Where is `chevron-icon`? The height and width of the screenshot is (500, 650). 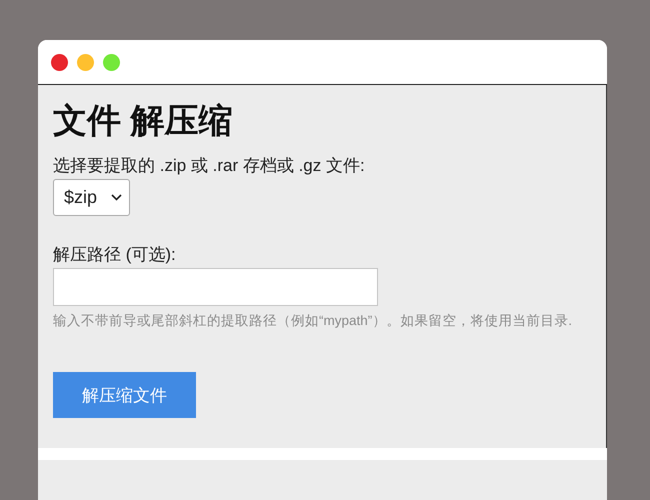
chevron-icon is located at coordinates (116, 197).